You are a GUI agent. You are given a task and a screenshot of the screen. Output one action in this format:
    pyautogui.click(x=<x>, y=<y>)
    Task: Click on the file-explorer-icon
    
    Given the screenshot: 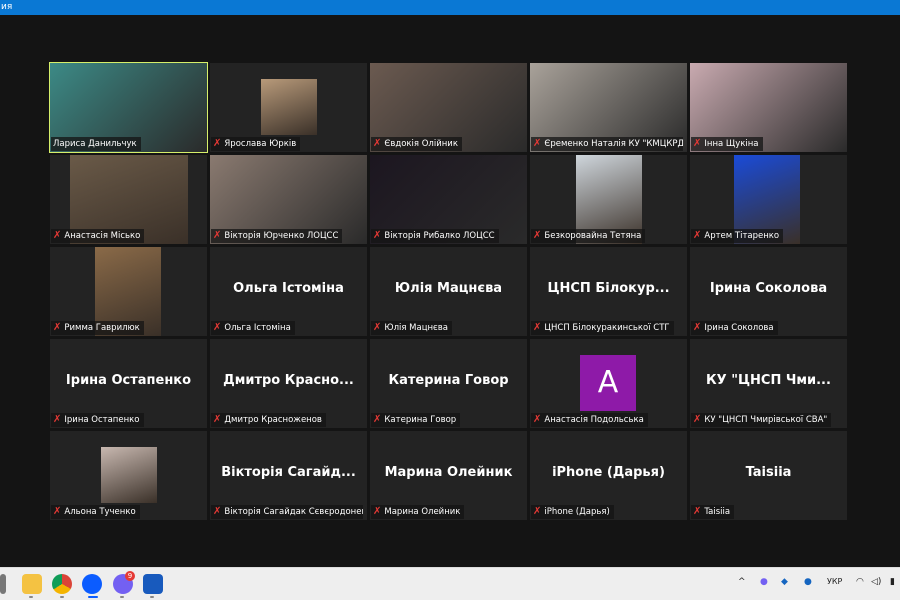 What is the action you would take?
    pyautogui.click(x=32, y=584)
    